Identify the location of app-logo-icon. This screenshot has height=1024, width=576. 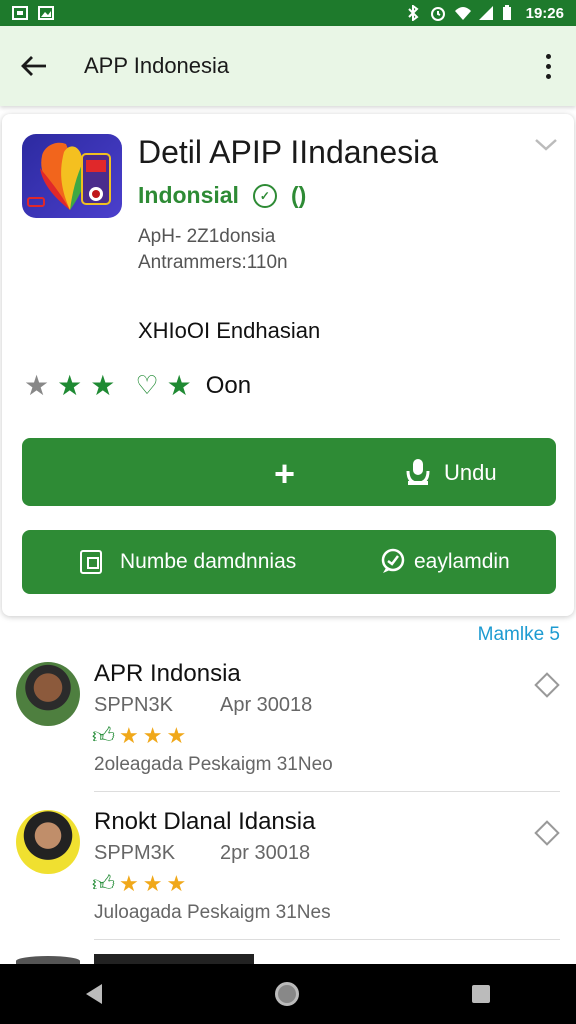
(72, 176).